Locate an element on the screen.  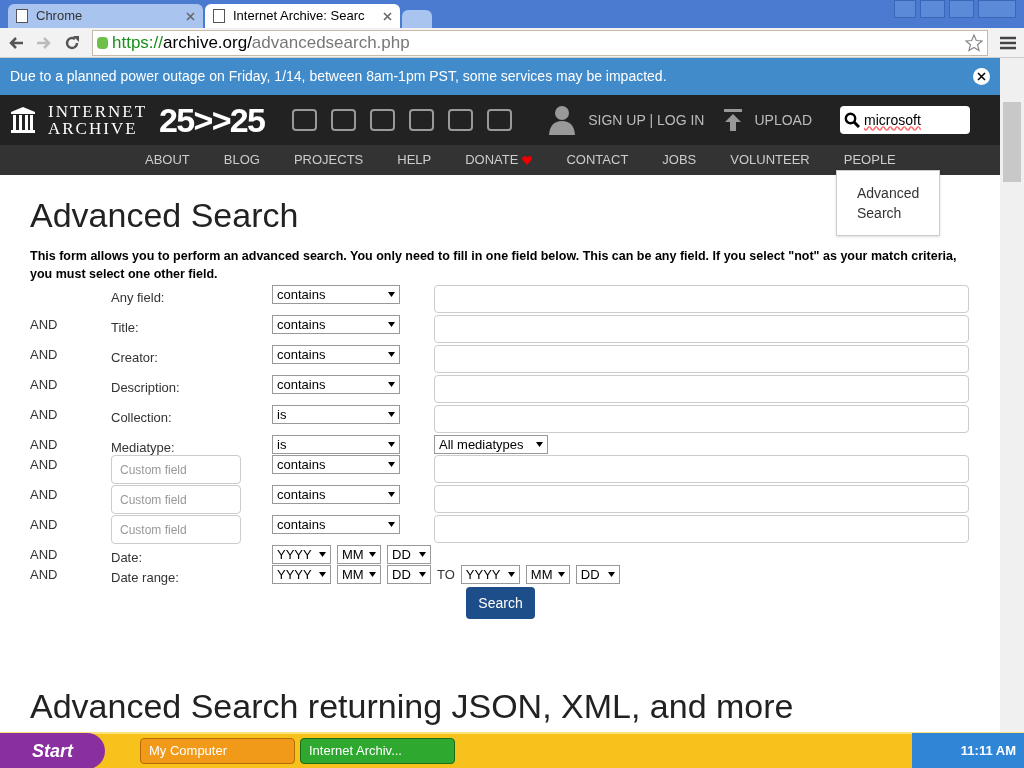
section-title: Advanced Search returning JSON, XML, and more is located at coordinates (412, 706).